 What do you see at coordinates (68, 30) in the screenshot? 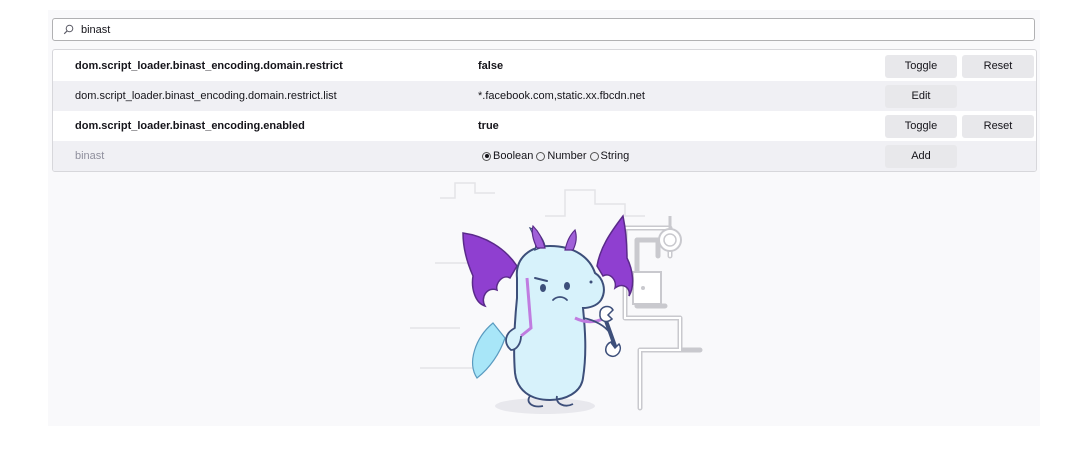
I see `search-icon` at bounding box center [68, 30].